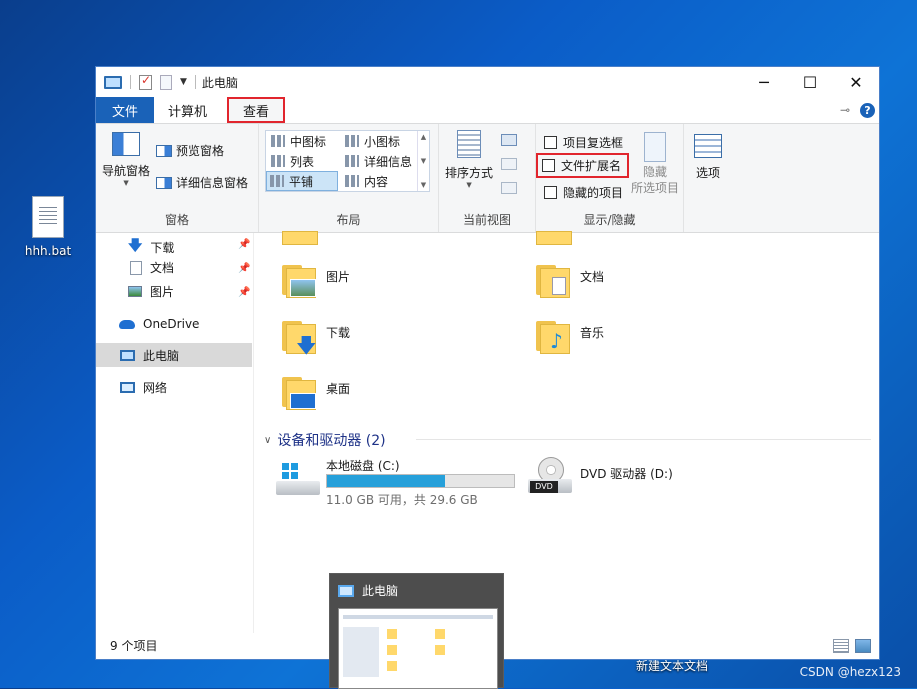  Describe the element at coordinates (363, 465) in the screenshot. I see `drive-c-label: 本地磁盘 (C:)` at that location.